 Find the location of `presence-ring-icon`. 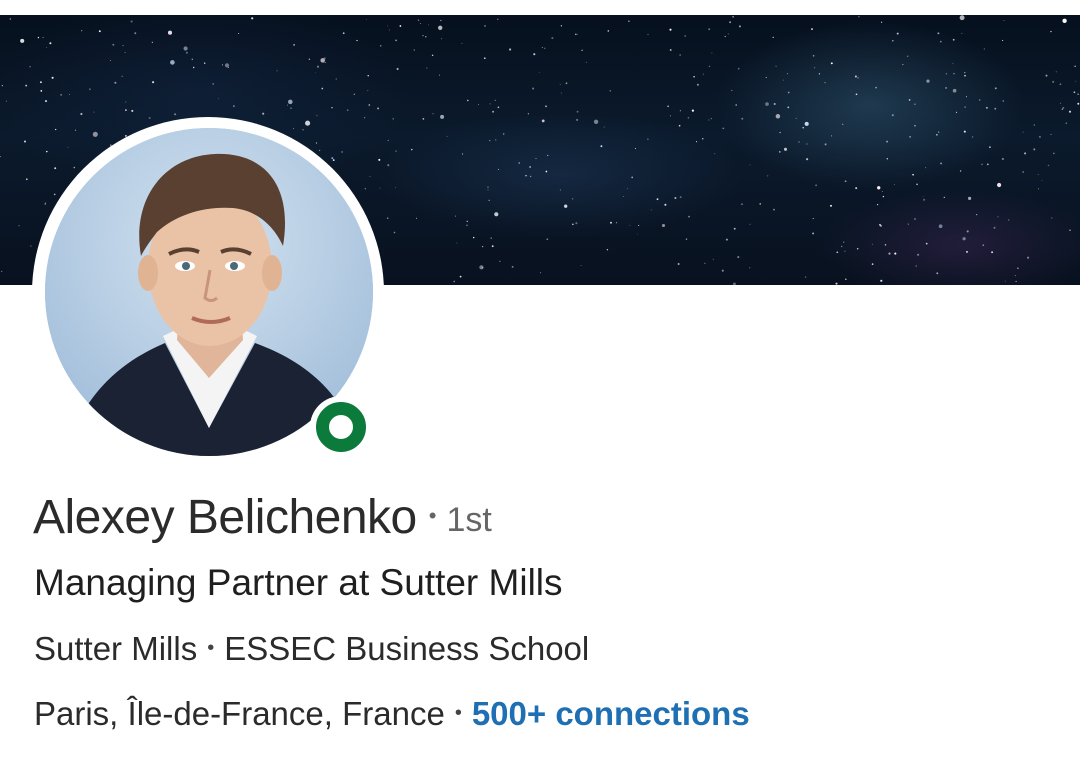

presence-ring-icon is located at coordinates (341, 427).